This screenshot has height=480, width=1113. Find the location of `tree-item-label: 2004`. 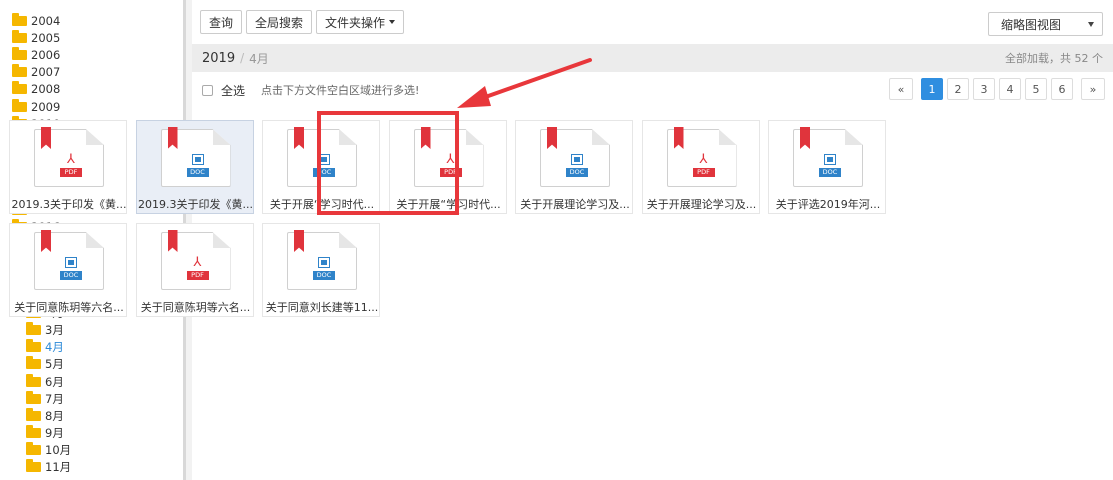

tree-item-label: 2004 is located at coordinates (46, 20).